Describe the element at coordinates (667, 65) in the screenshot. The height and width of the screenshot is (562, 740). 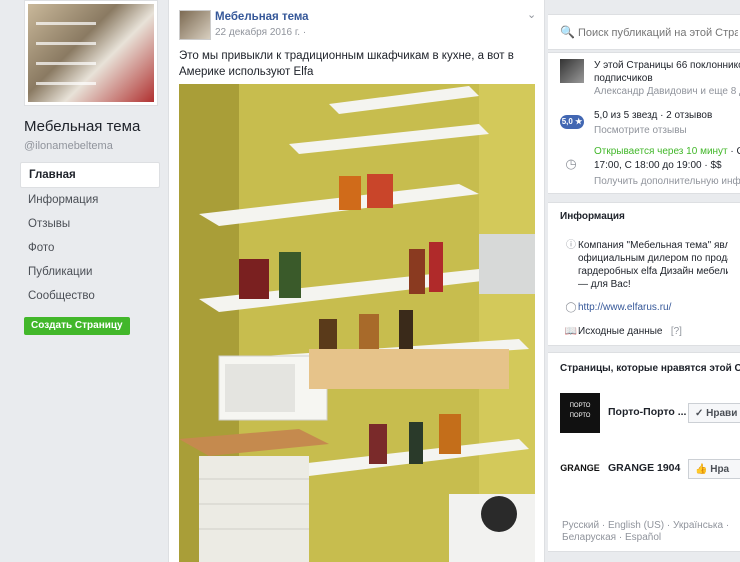
I see `likes-line-1: У этой Страницы 66 поклонников и` at that location.